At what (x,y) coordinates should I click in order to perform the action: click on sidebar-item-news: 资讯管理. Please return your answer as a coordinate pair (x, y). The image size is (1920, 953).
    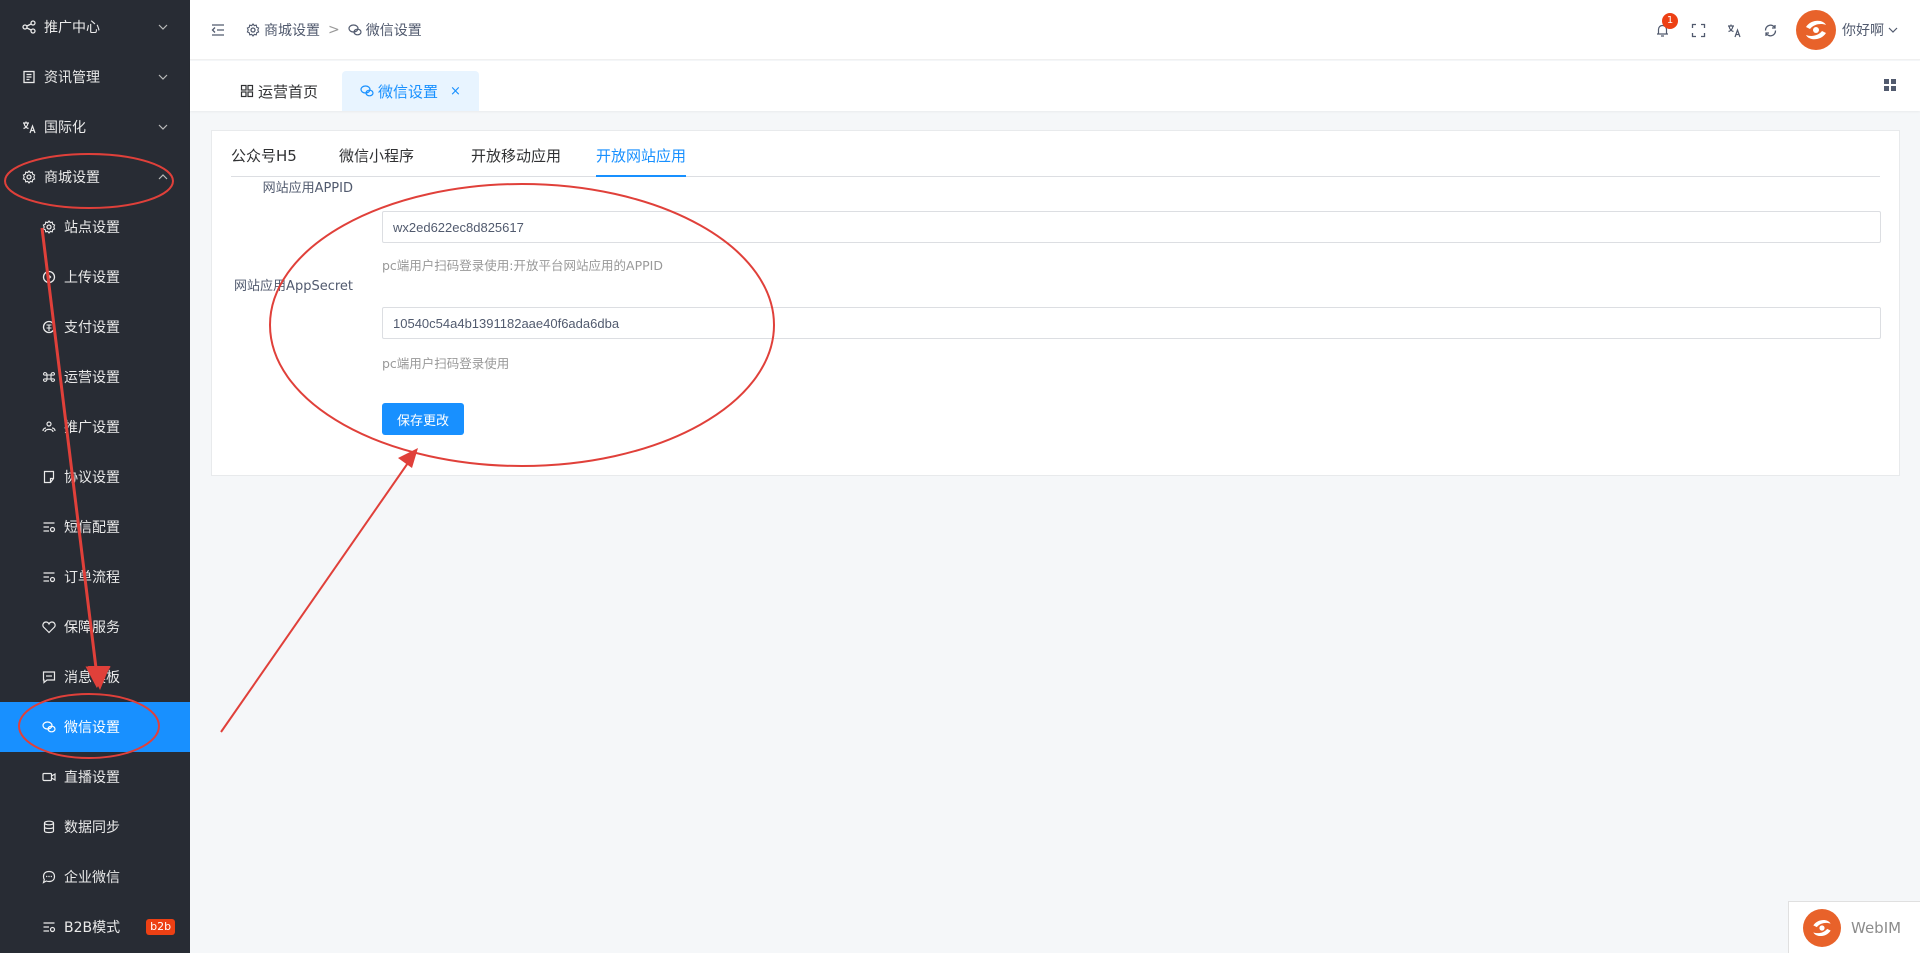
    Looking at the image, I should click on (95, 77).